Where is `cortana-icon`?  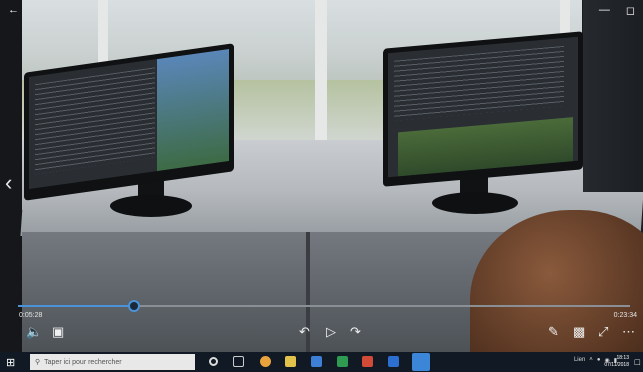 cortana-icon is located at coordinates (213, 361).